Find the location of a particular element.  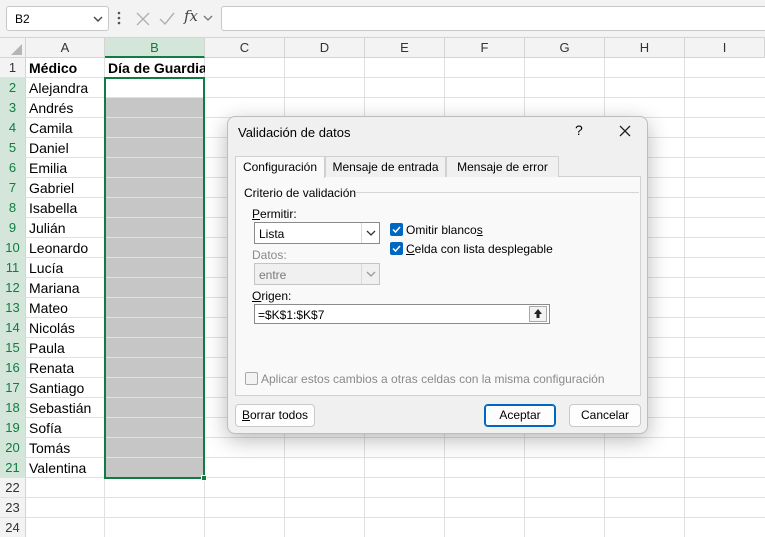

cell-a20: Tomás is located at coordinates (65, 448).